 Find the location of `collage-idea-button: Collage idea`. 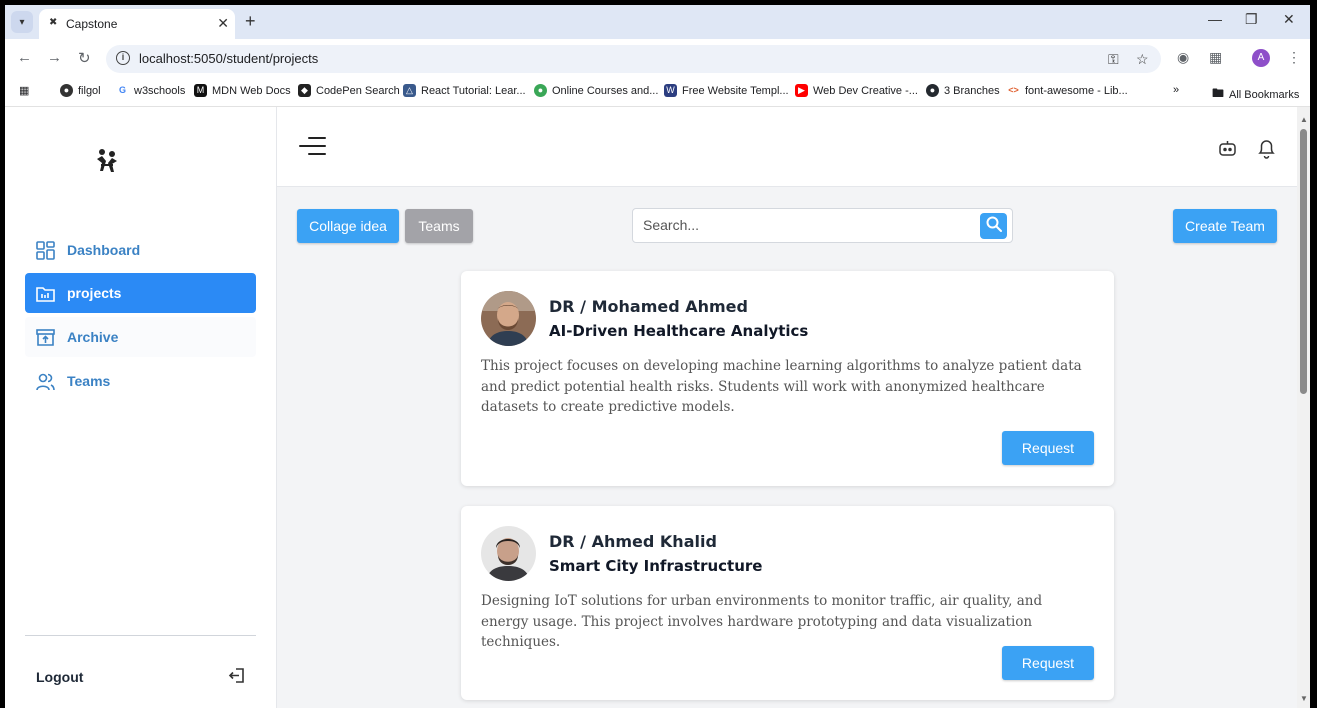

collage-idea-button: Collage idea is located at coordinates (348, 226).